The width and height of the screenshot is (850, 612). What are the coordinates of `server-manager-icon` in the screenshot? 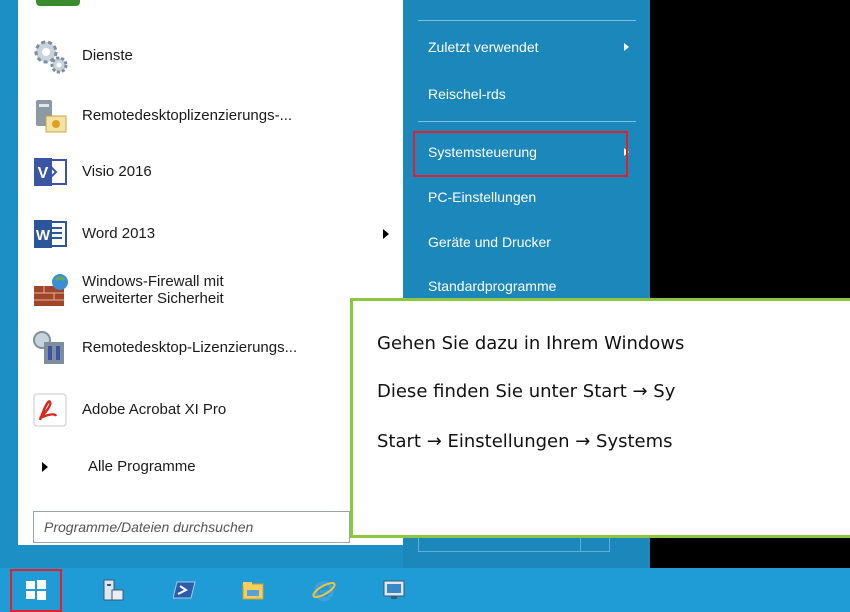 It's located at (113, 590).